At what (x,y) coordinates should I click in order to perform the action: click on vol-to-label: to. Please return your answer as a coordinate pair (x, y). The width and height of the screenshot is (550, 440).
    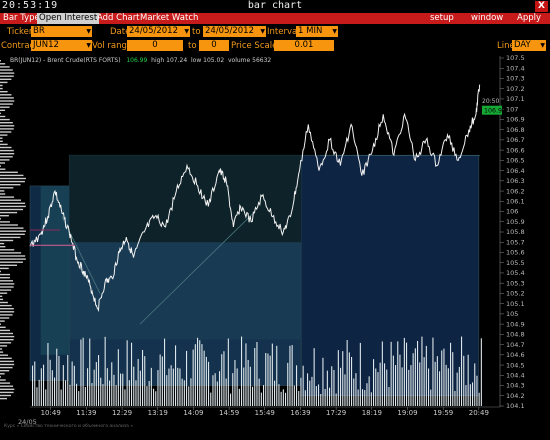
    Looking at the image, I should click on (192, 46).